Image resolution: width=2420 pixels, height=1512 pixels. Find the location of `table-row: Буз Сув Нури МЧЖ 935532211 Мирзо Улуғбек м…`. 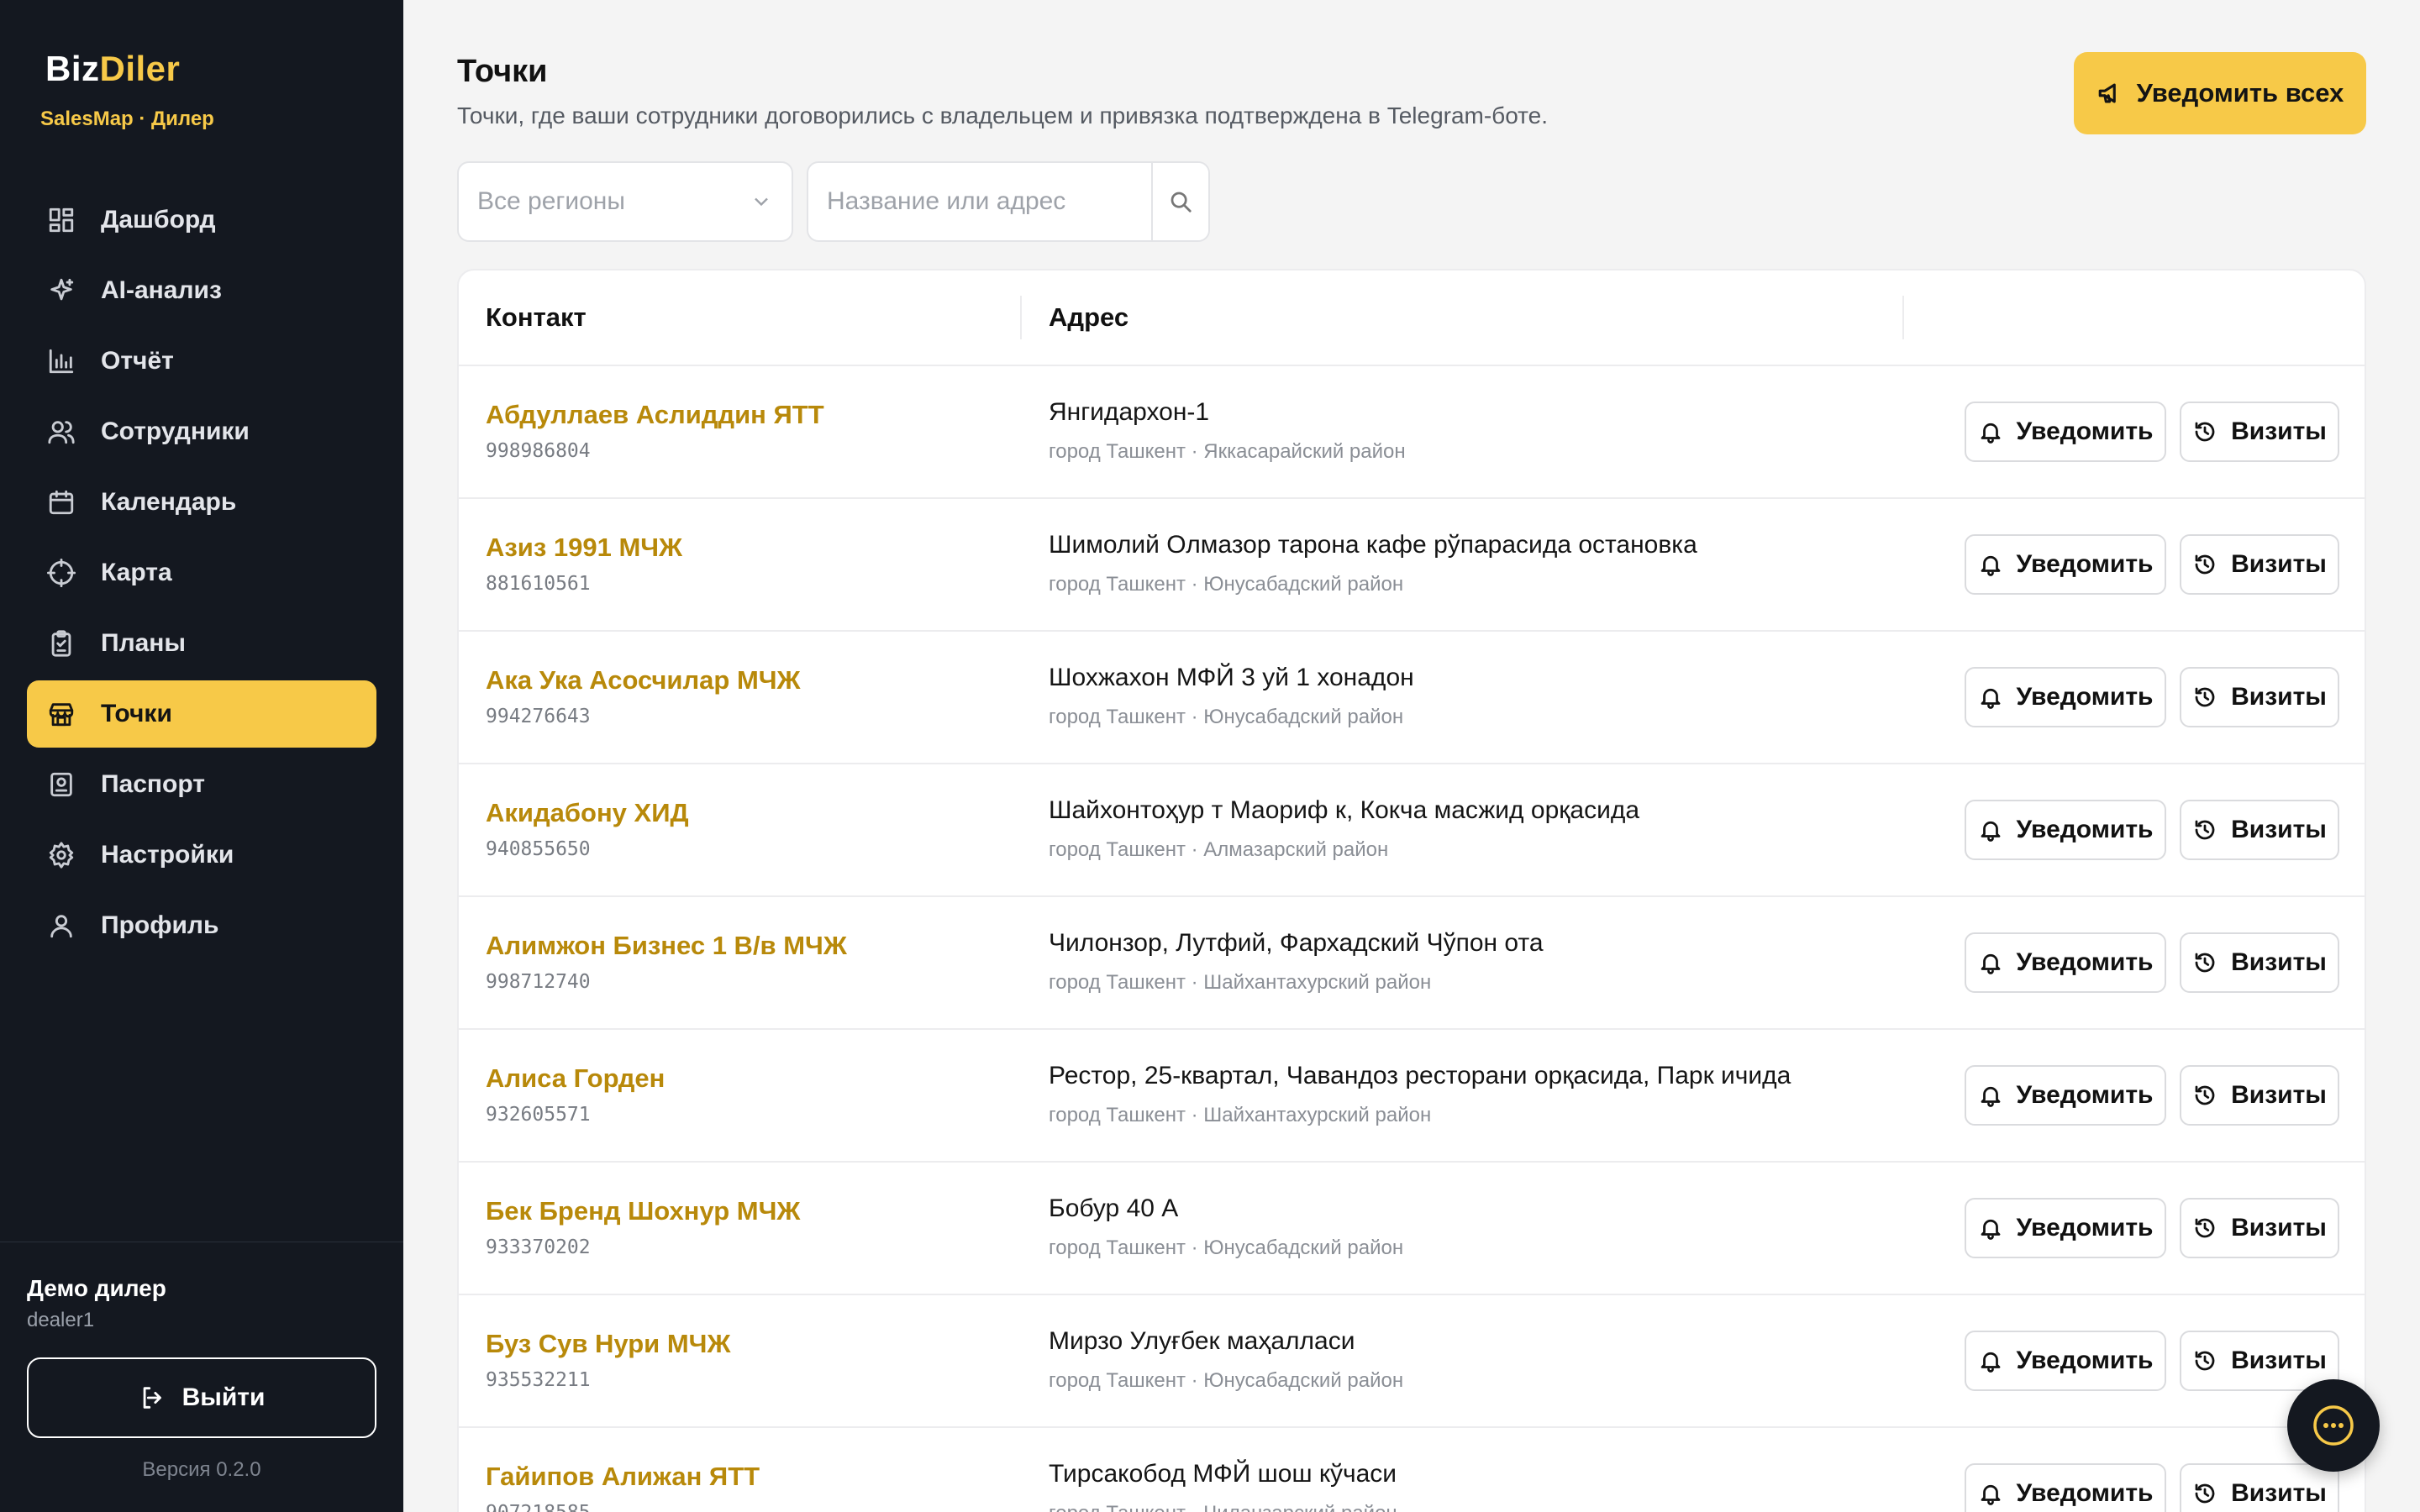

table-row: Буз Сув Нури МЧЖ 935532211 Мирзо Улуғбек м… is located at coordinates (1412, 1361).